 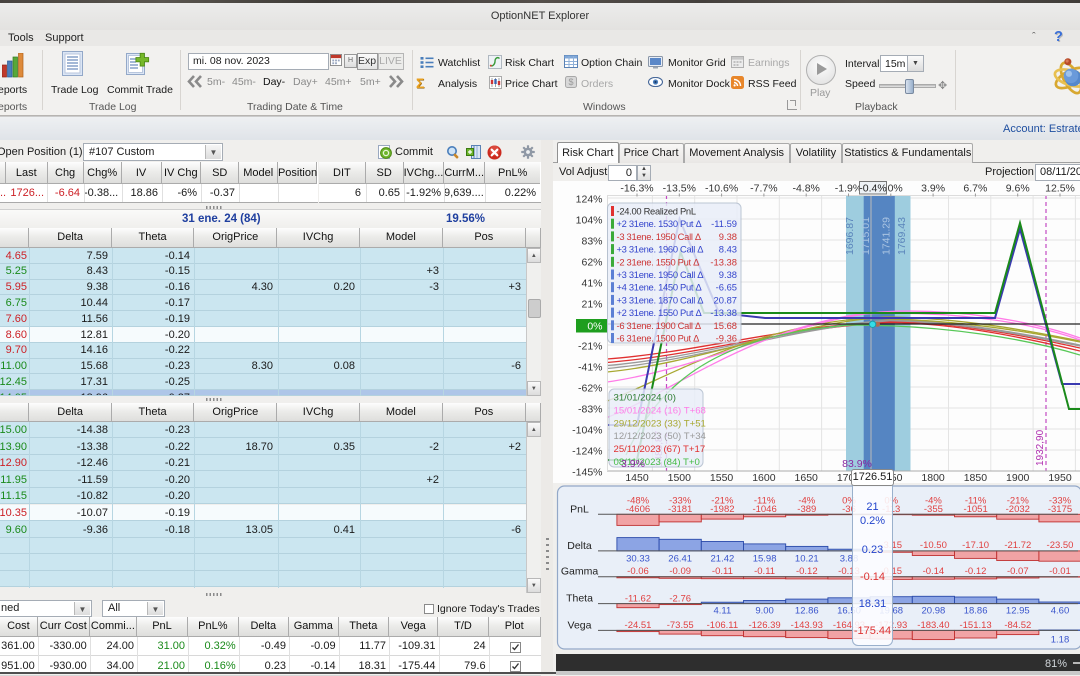 What do you see at coordinates (726, 287) in the screenshot?
I see `svg-text: -6.65` at bounding box center [726, 287].